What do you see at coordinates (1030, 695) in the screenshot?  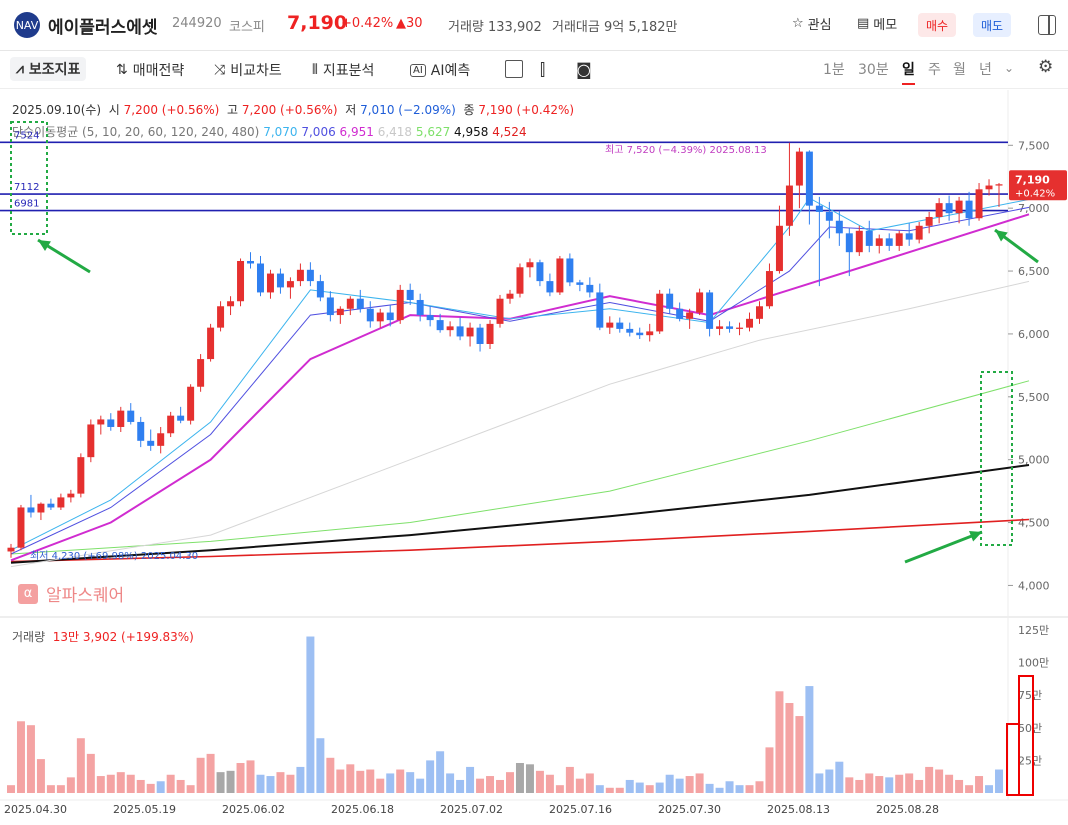 I see `volume-tick-label: 75만` at bounding box center [1030, 695].